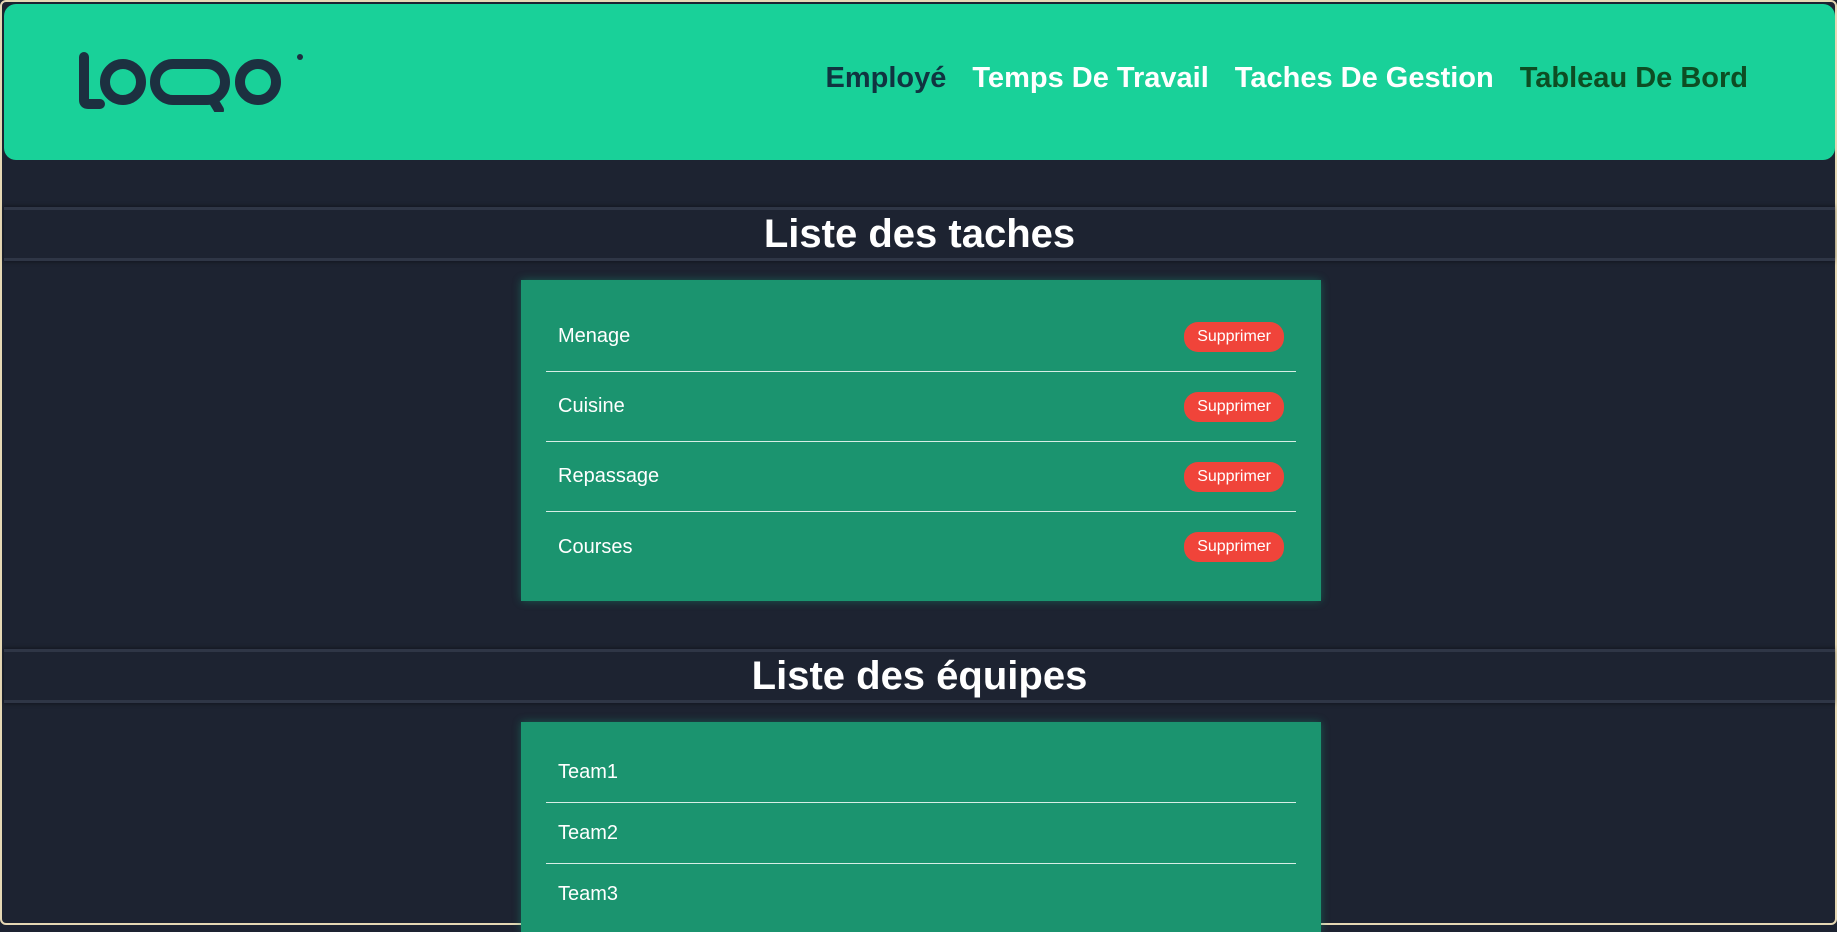 This screenshot has height=932, width=1837. What do you see at coordinates (886, 78) in the screenshot?
I see `nav-employe: Employé` at bounding box center [886, 78].